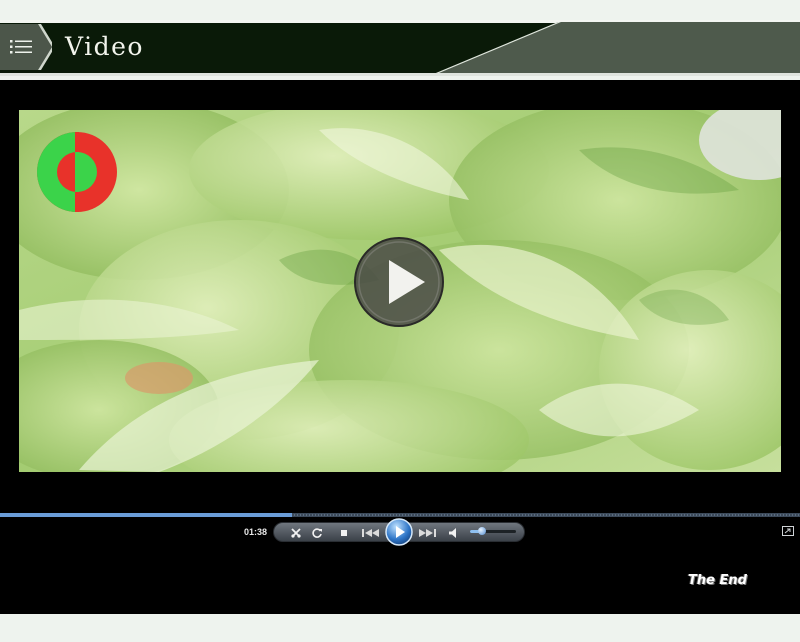 The height and width of the screenshot is (642, 800). What do you see at coordinates (317, 533) in the screenshot?
I see `refresh-icon` at bounding box center [317, 533].